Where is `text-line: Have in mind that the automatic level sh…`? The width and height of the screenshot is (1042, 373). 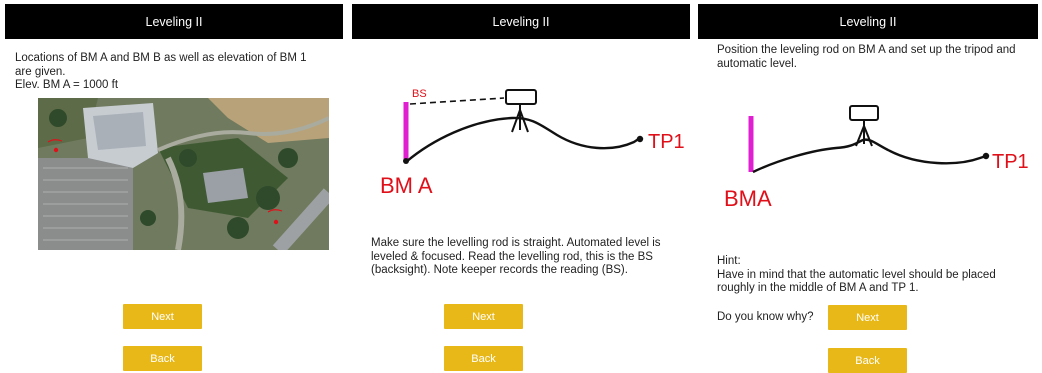
text-line: Have in mind that the automatic level sh… is located at coordinates (856, 274).